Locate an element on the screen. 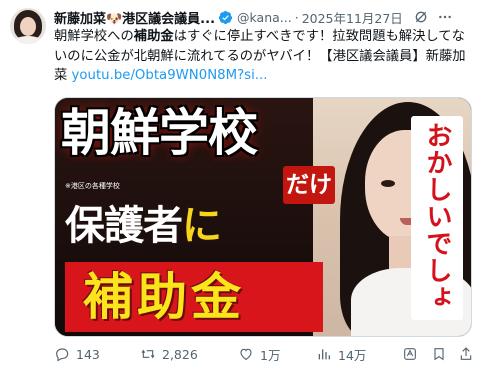 The width and height of the screenshot is (480, 369). thumbnail-line3-box: 補助金 is located at coordinates (194, 297).